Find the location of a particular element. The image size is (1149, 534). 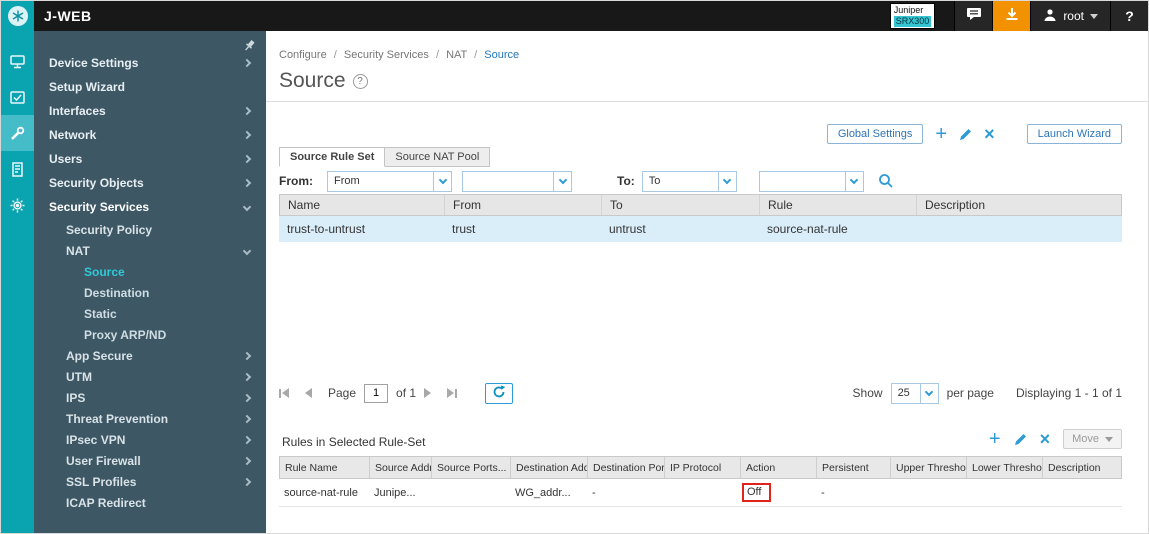

sidebar-item-security-services: Security Services is located at coordinates (150, 207).